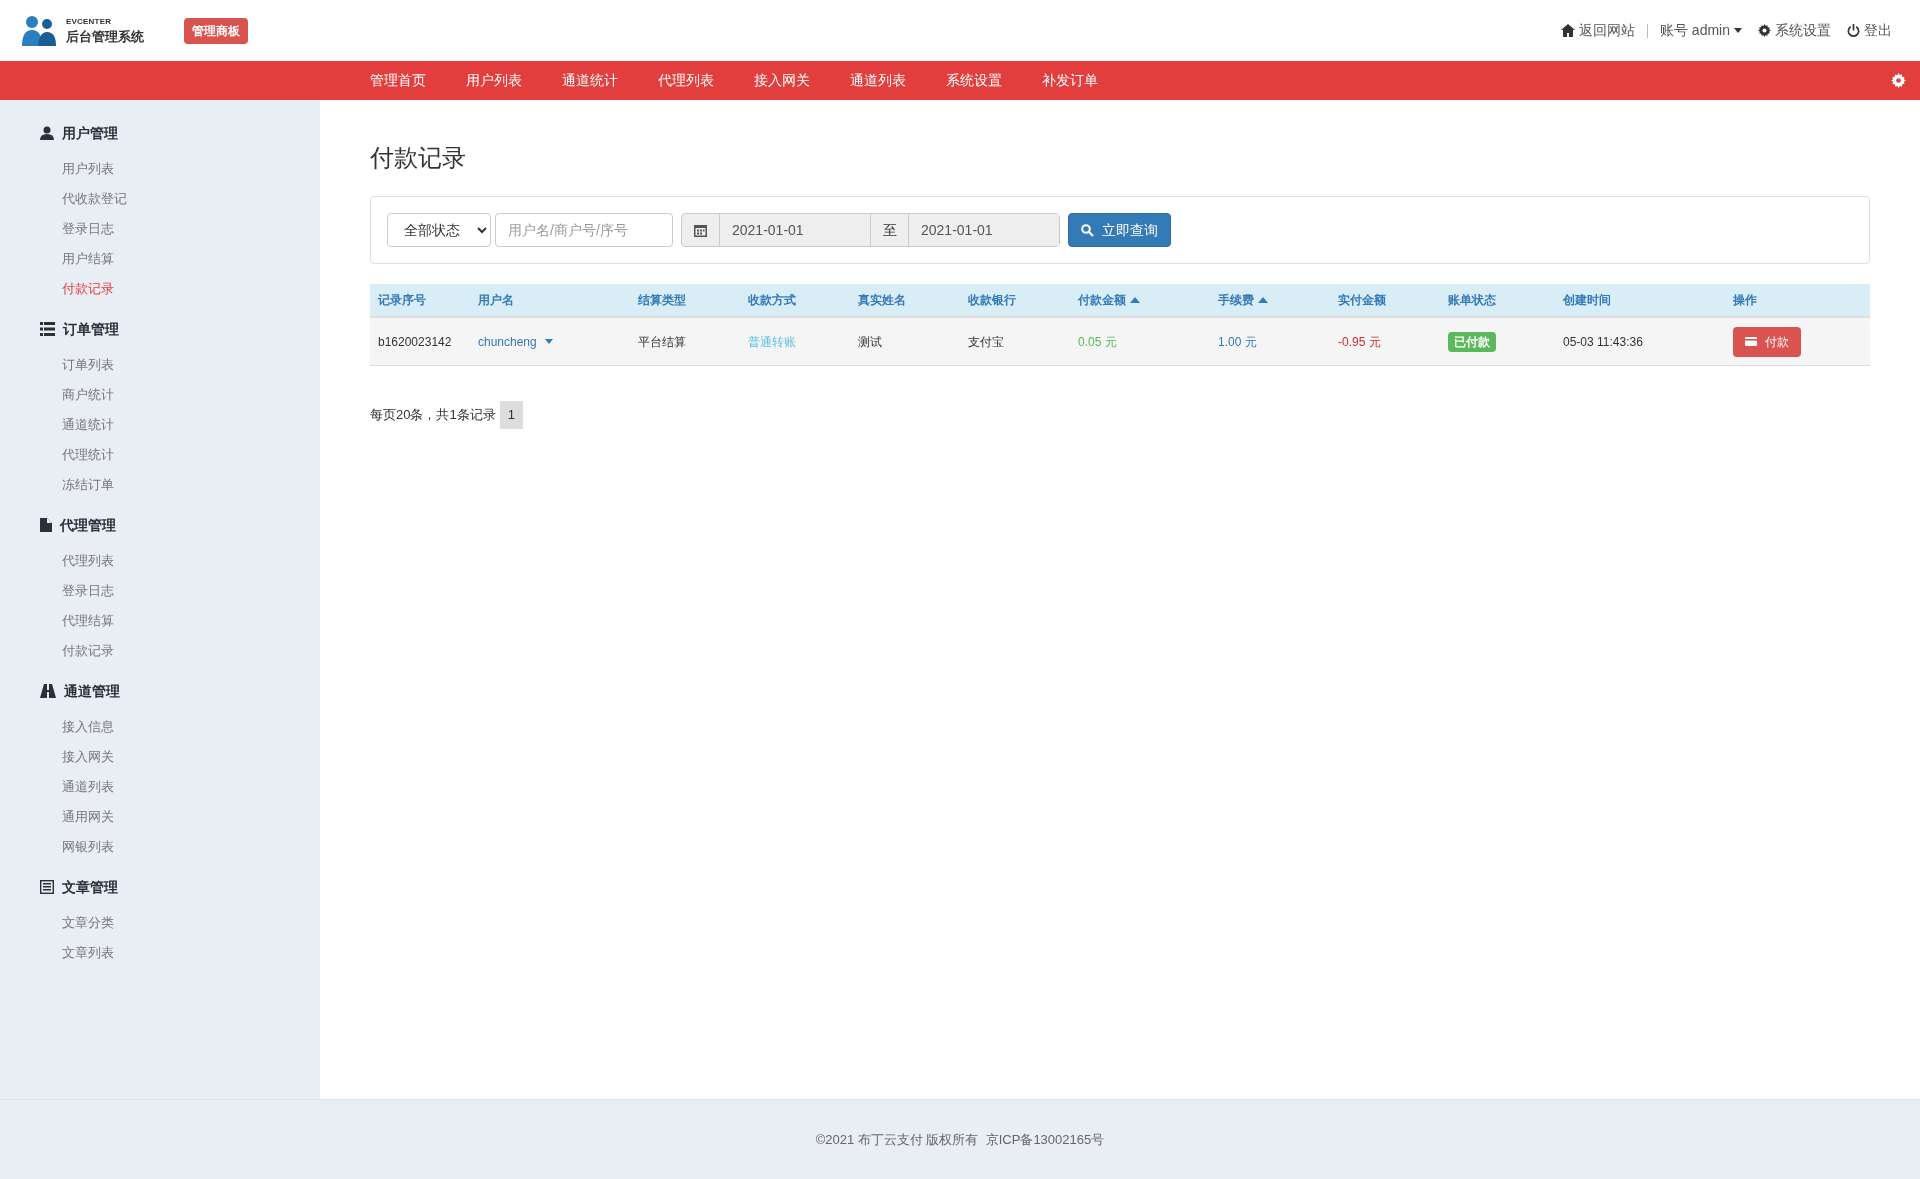 Image resolution: width=1920 pixels, height=1179 pixels. I want to click on nav-link: 通道列表, so click(878, 80).